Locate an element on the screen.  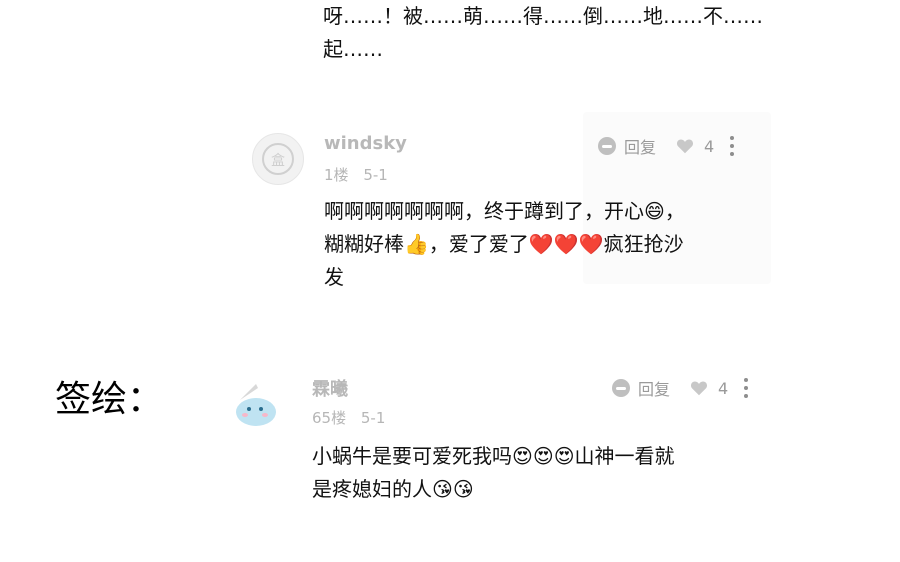
comment1-username: windsky is located at coordinates (365, 143).